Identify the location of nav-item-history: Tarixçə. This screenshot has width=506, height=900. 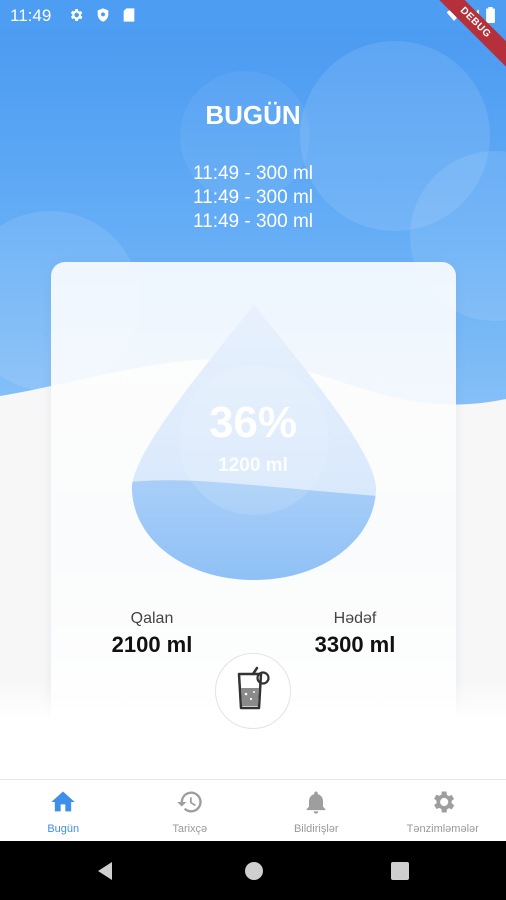
(190, 810).